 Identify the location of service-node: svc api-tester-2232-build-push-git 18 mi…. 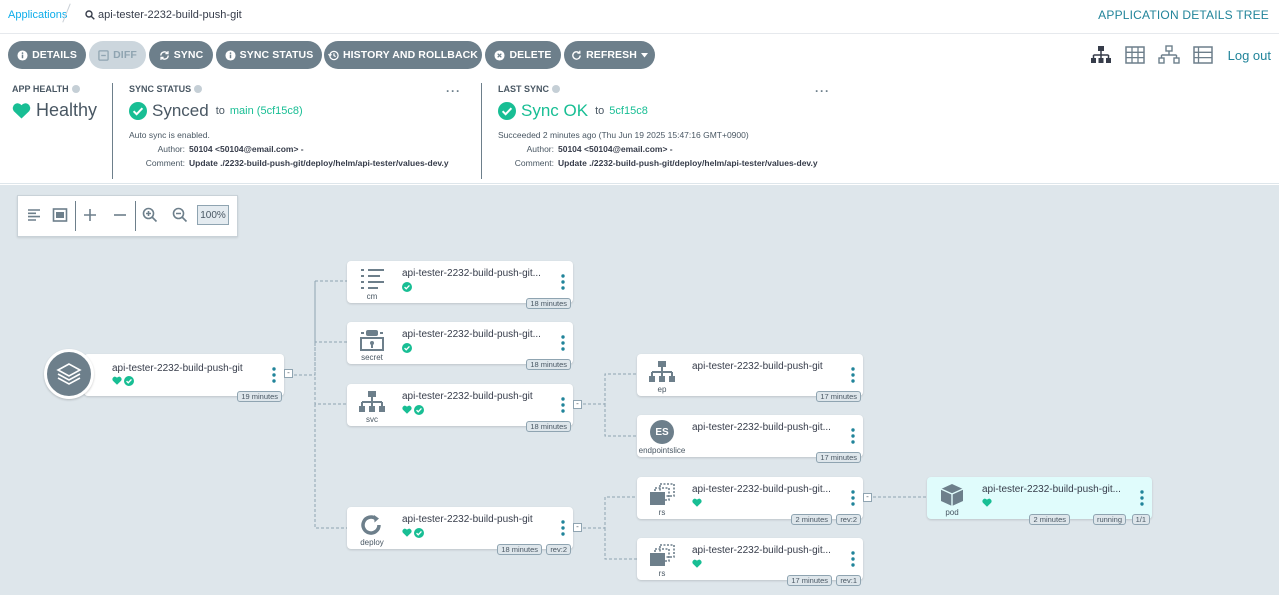
(464, 408).